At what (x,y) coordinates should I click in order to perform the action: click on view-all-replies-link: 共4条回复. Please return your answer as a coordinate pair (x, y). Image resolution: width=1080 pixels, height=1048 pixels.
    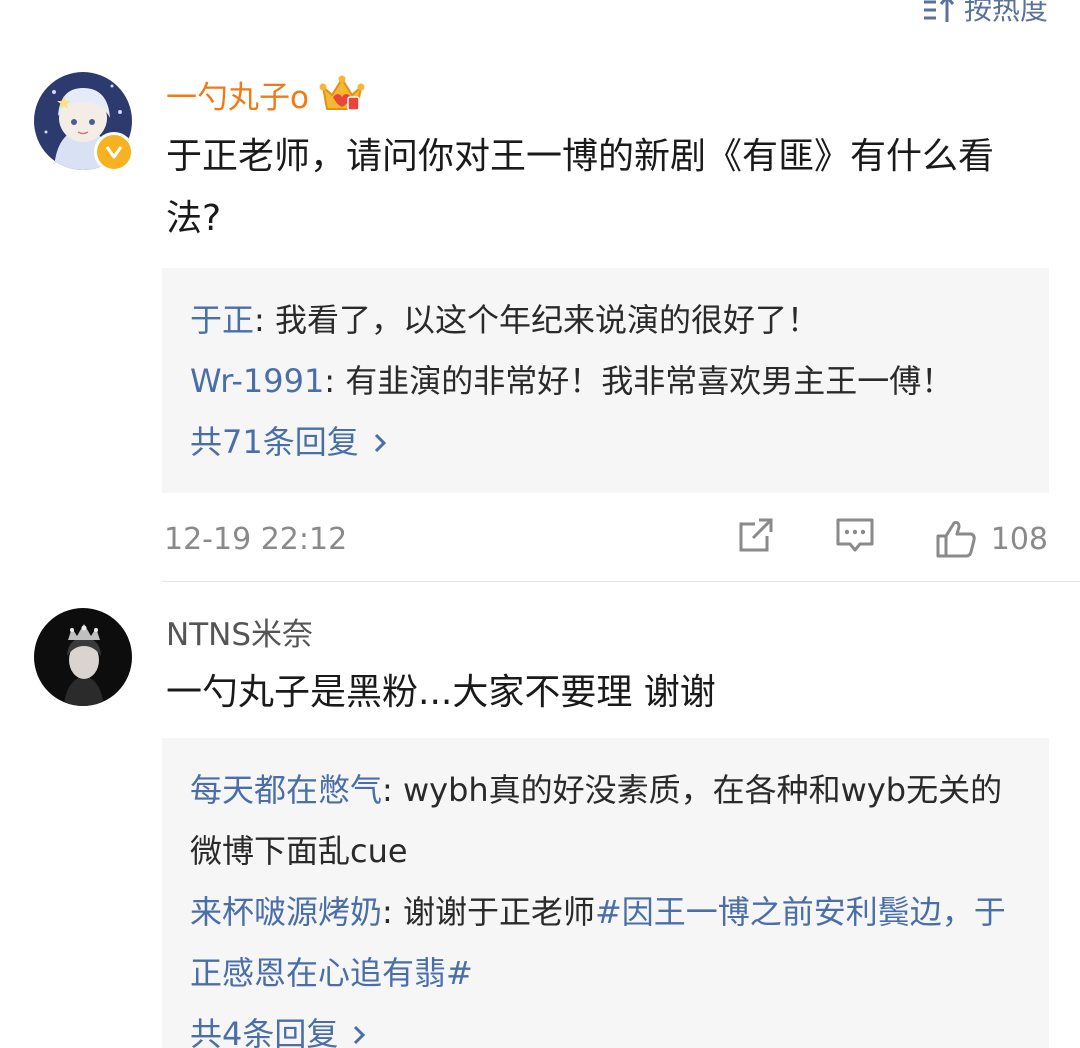
    Looking at the image, I should click on (605, 1026).